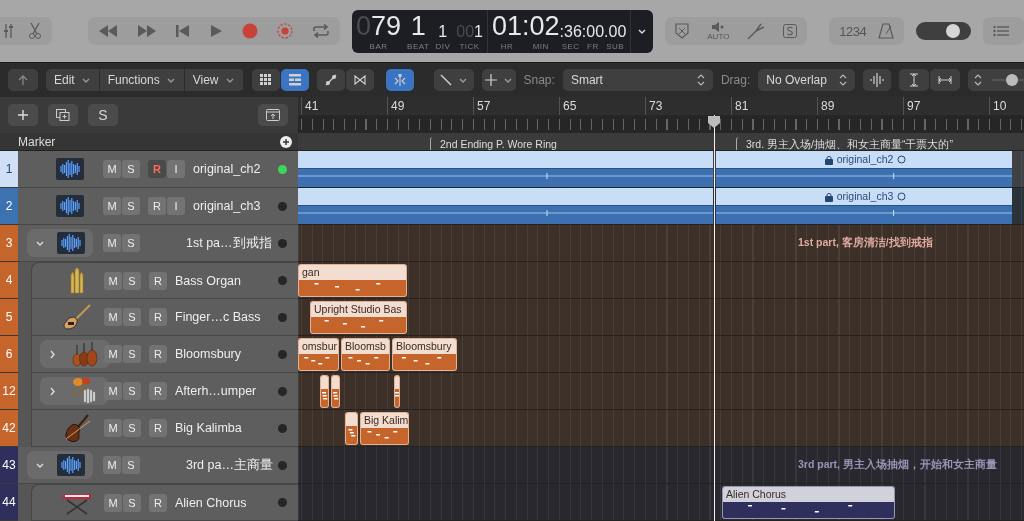  Describe the element at coordinates (73, 80) in the screenshot. I see `menu-button: Edit` at that location.